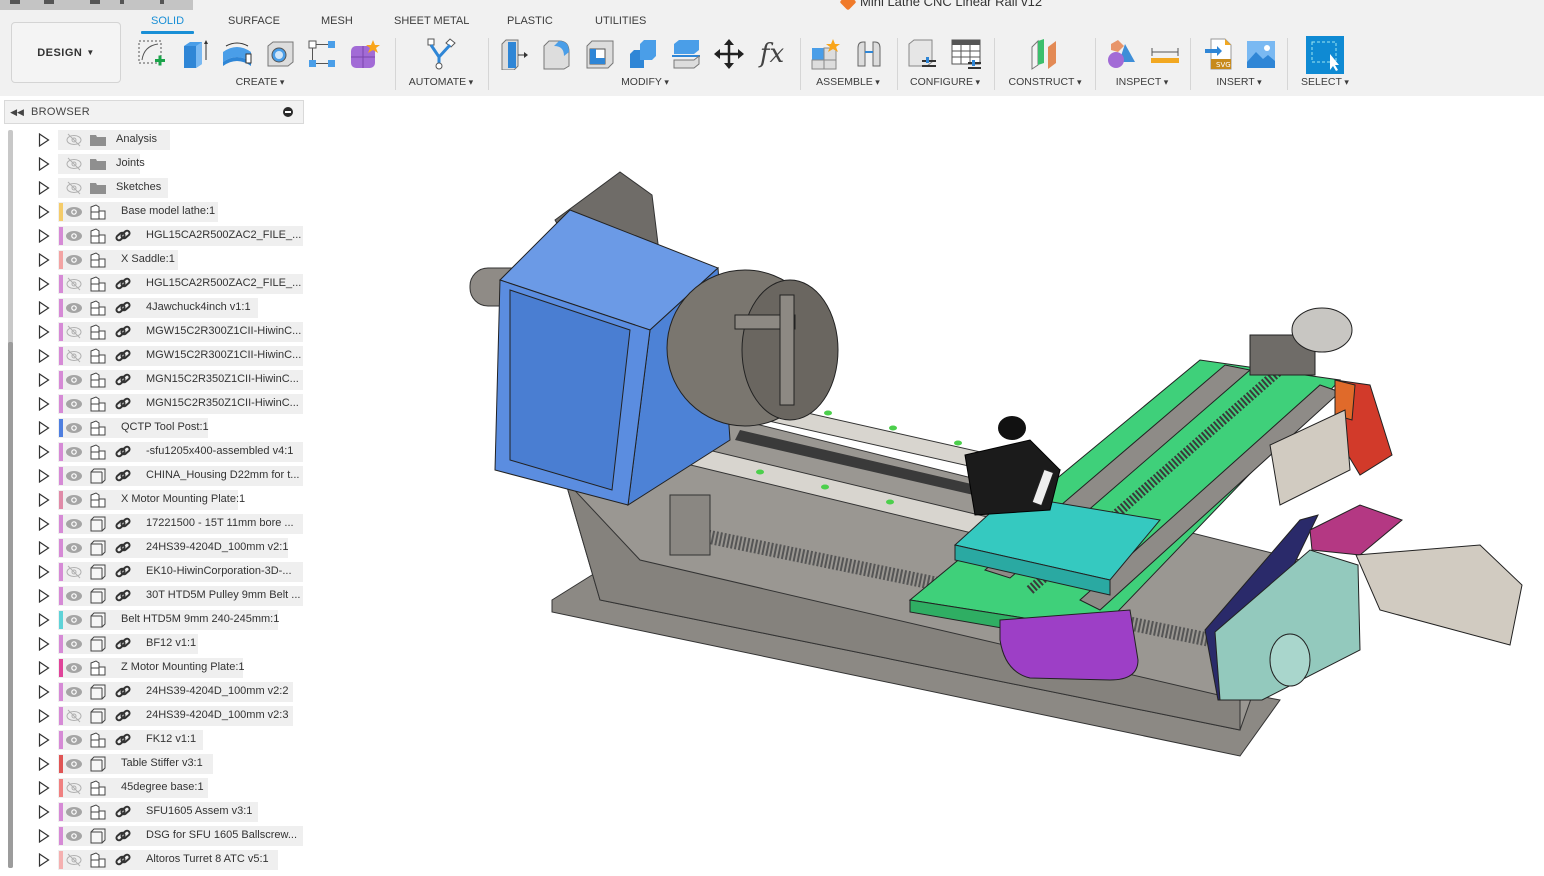  What do you see at coordinates (122, 2) in the screenshot?
I see `undo-icon` at bounding box center [122, 2].